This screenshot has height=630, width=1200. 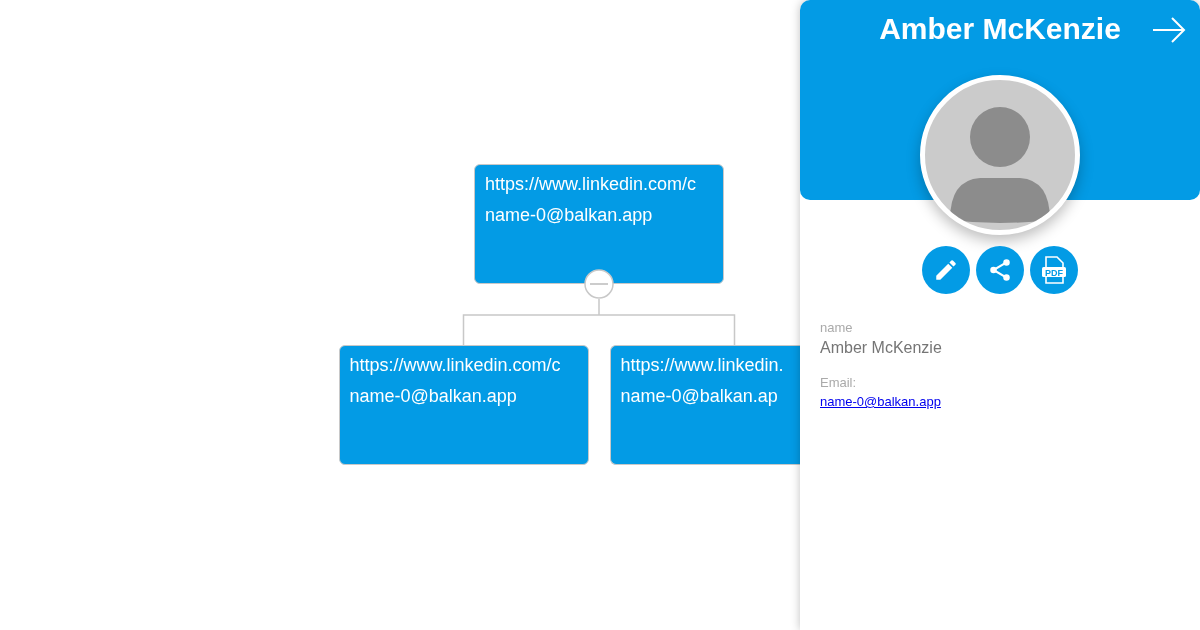 What do you see at coordinates (837, 327) in the screenshot?
I see `field-label: name` at bounding box center [837, 327].